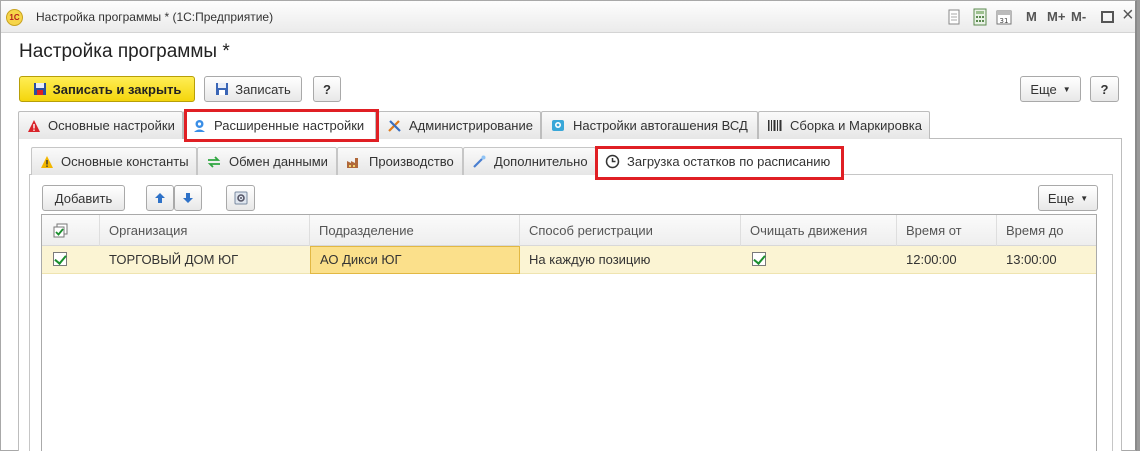  What do you see at coordinates (125, 161) in the screenshot?
I see `tab-basic-constants-label: Основные константы` at bounding box center [125, 161].